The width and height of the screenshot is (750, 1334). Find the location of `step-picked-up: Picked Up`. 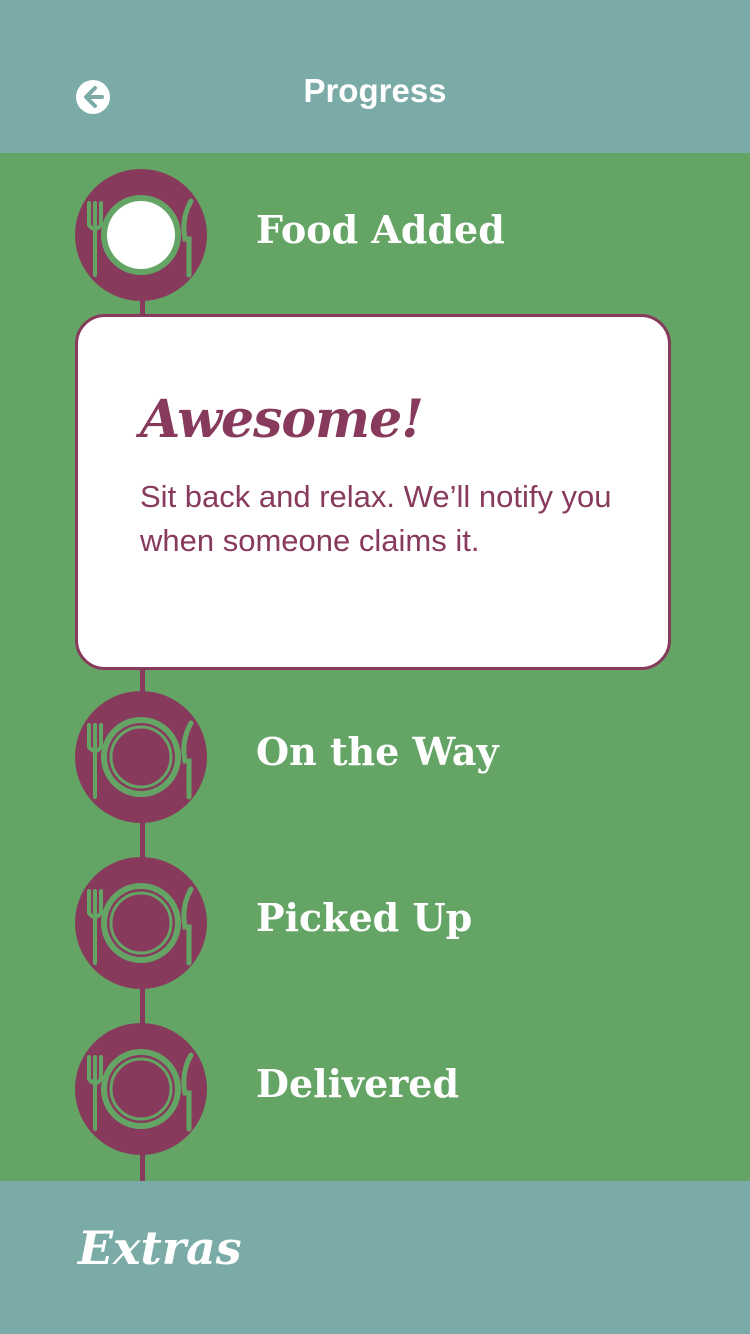

step-picked-up: Picked Up is located at coordinates (375, 923).